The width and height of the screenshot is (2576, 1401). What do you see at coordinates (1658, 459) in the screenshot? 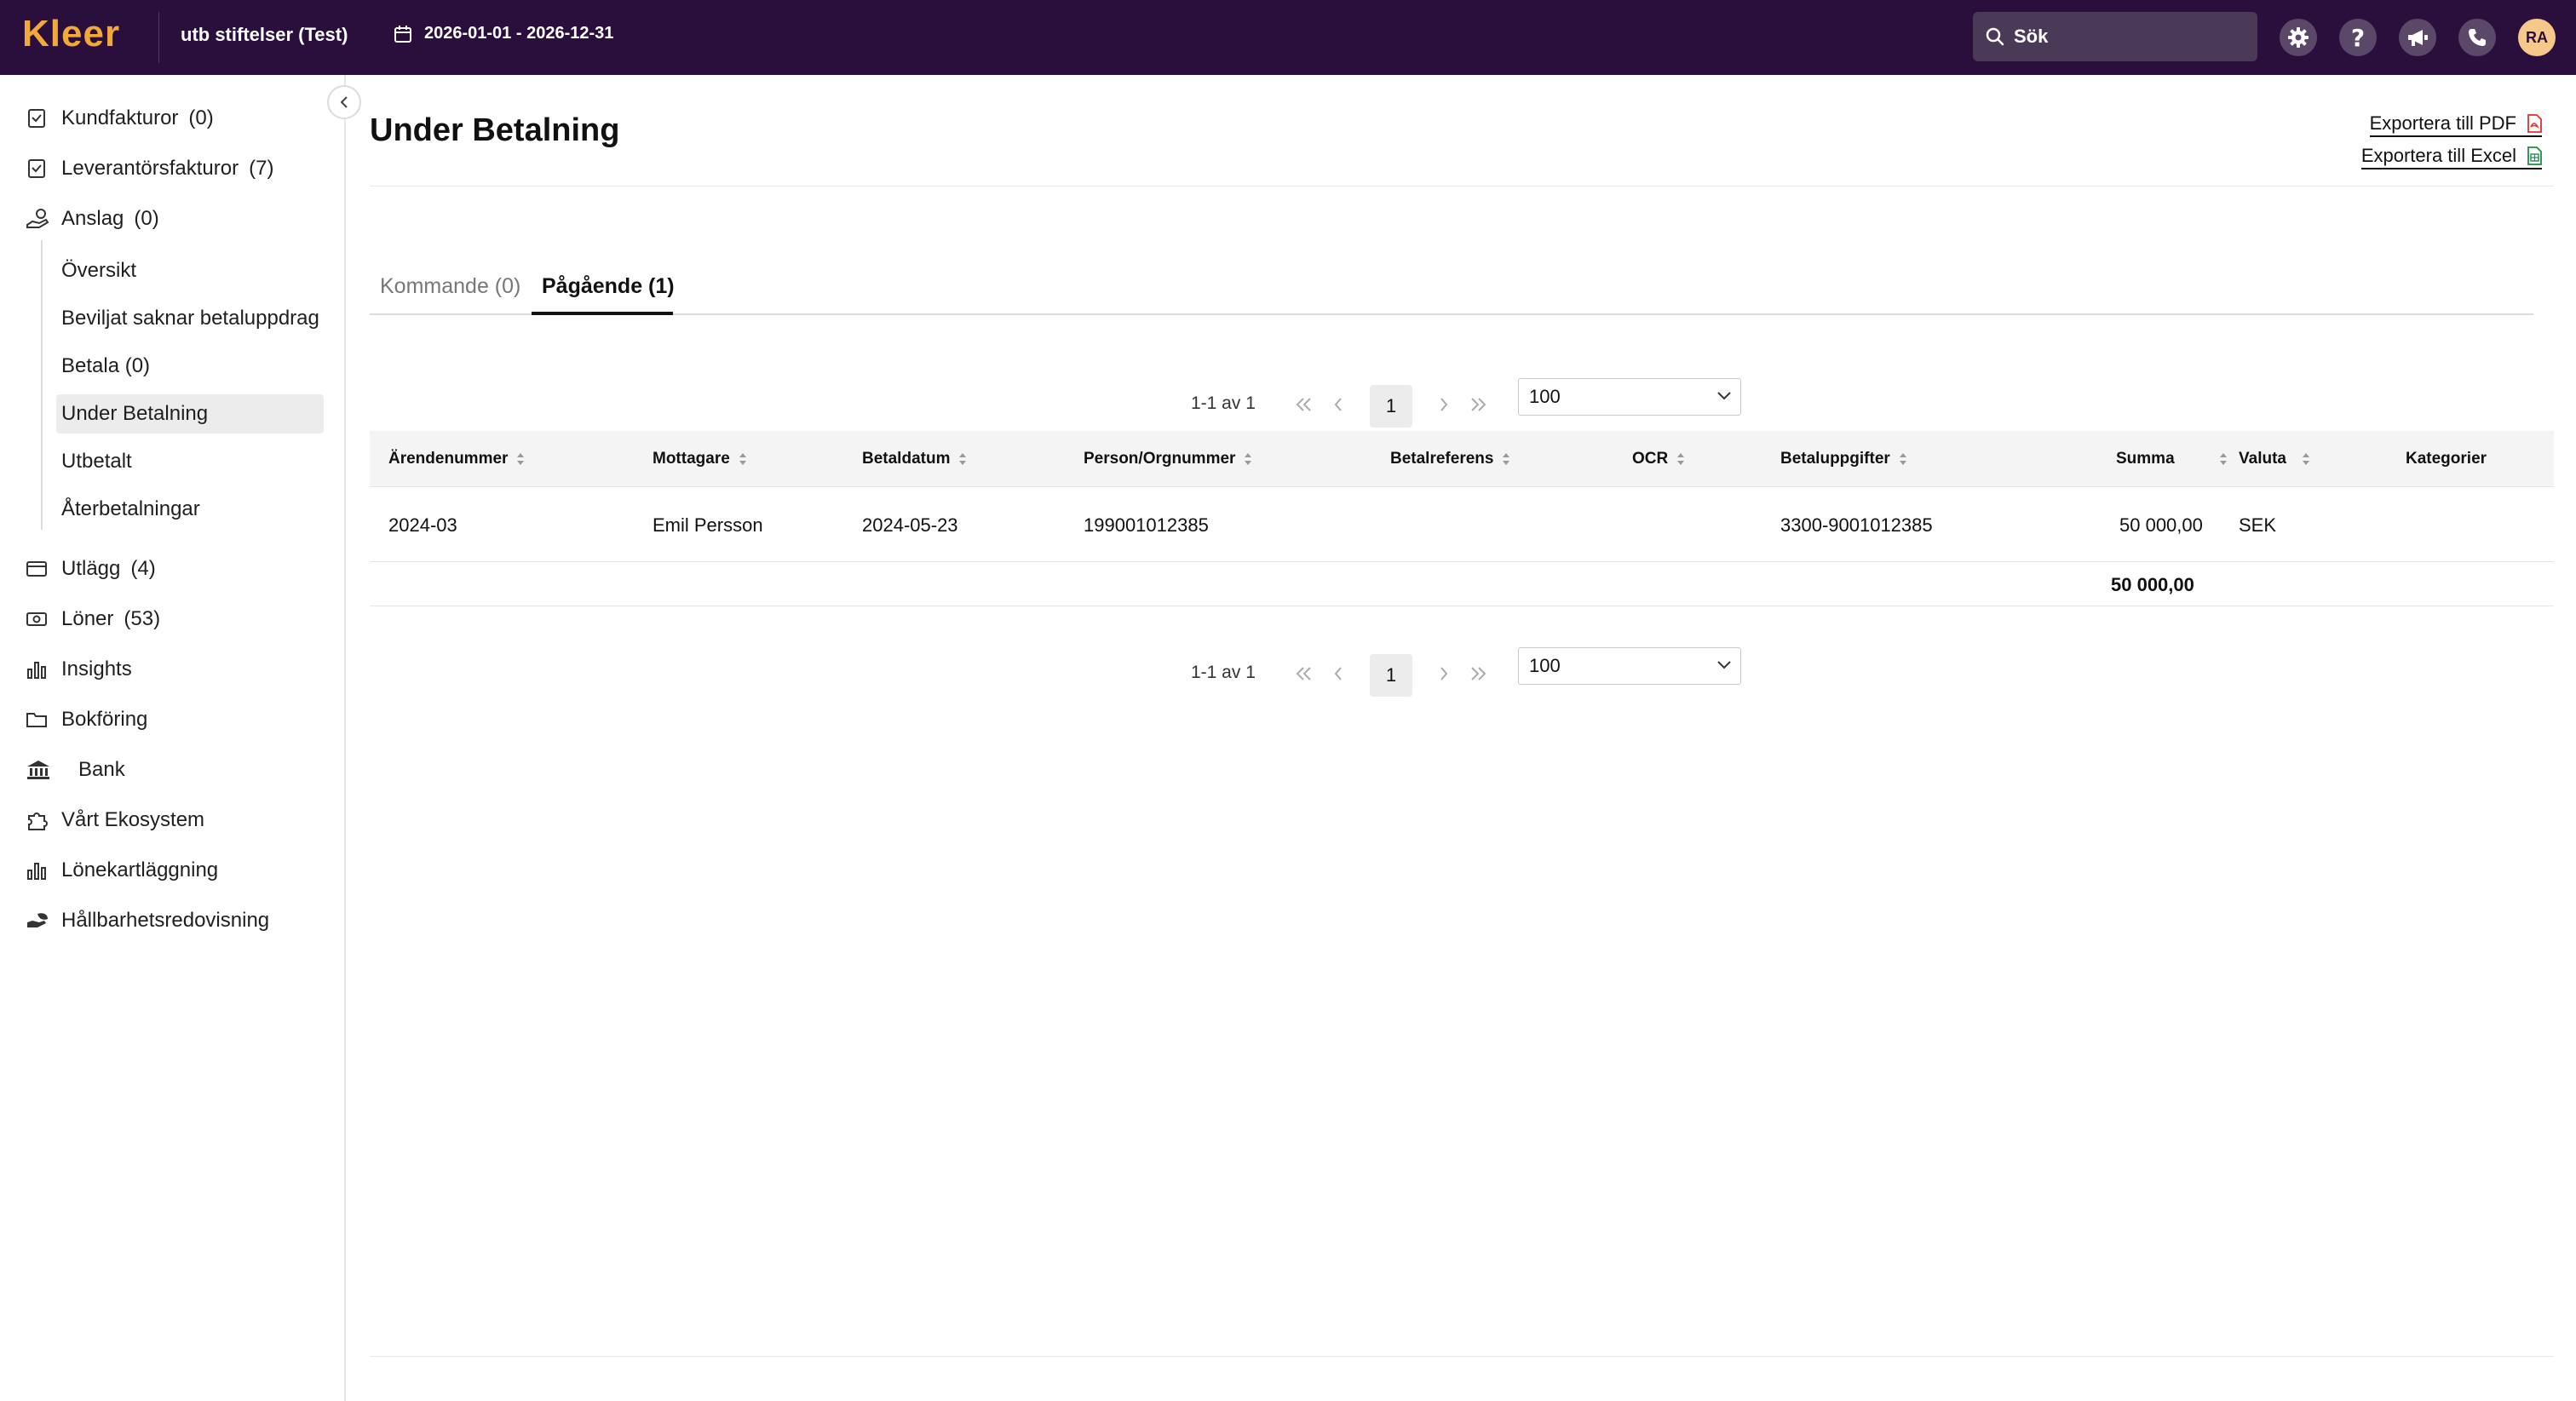
I see `column-header-ocr: OCR` at bounding box center [1658, 459].